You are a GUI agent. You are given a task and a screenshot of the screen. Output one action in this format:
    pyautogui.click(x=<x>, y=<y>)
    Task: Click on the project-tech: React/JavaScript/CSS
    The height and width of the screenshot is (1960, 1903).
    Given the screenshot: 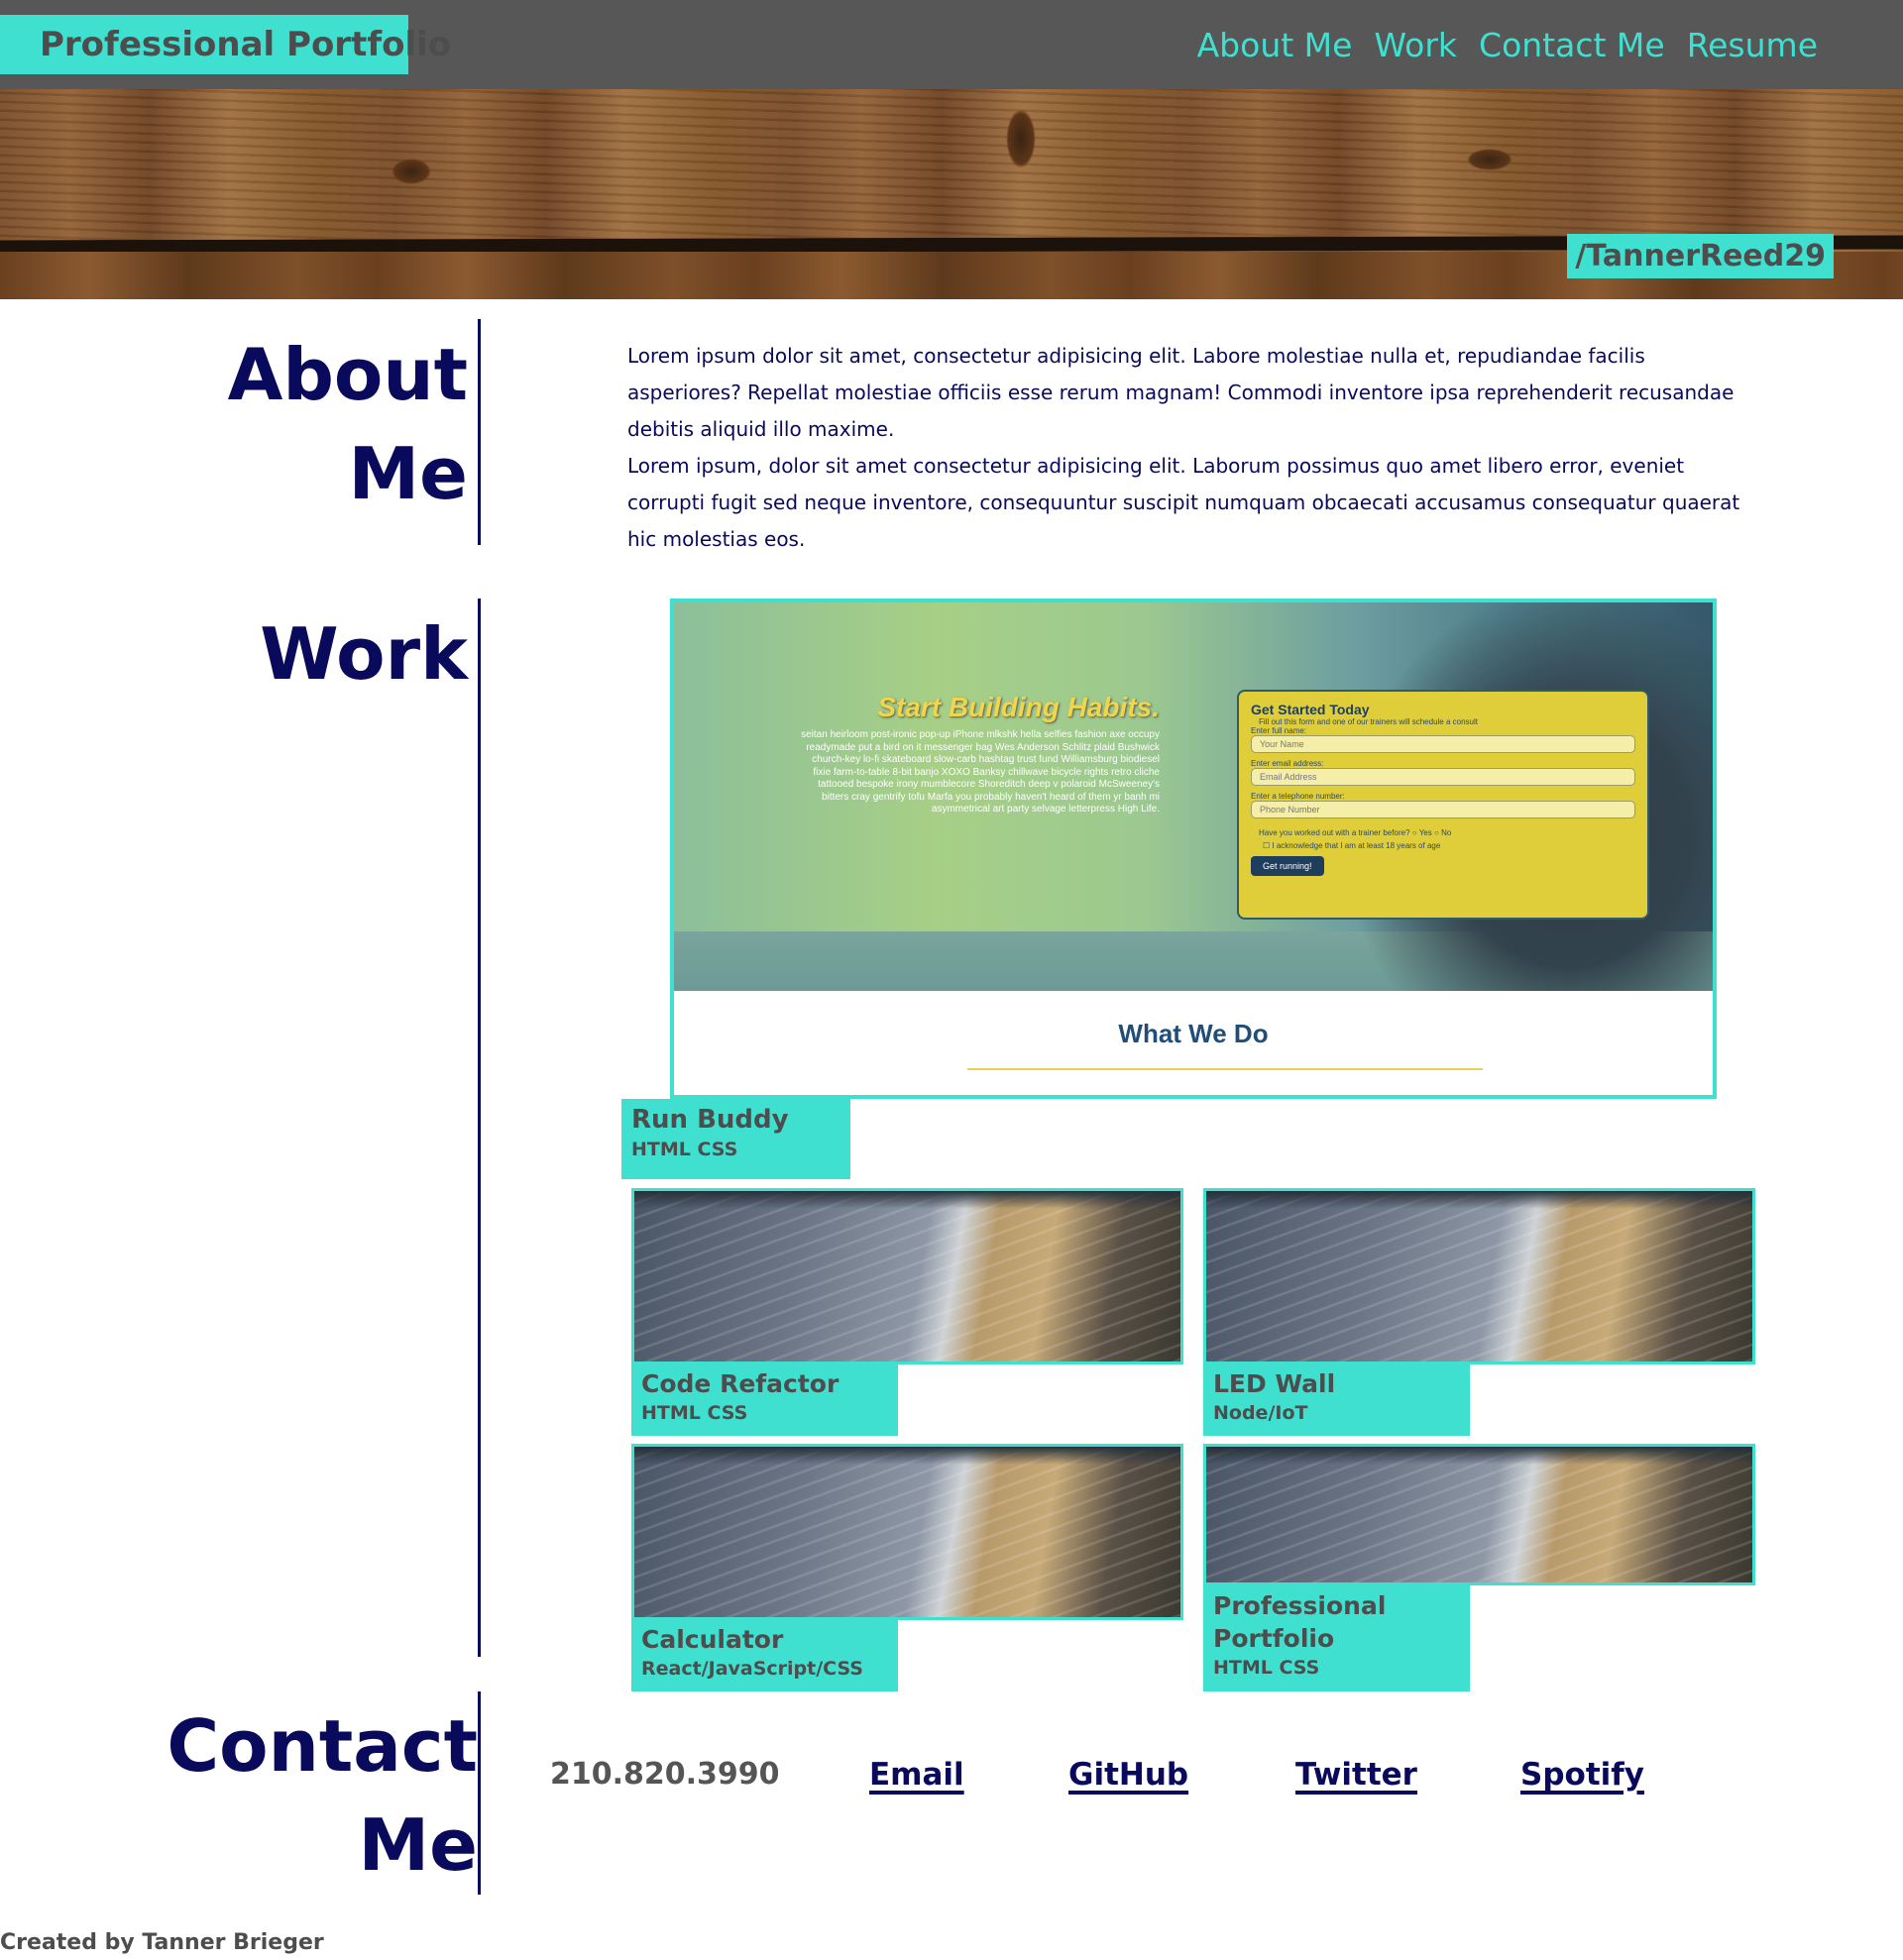 What is the action you would take?
    pyautogui.click(x=752, y=1669)
    